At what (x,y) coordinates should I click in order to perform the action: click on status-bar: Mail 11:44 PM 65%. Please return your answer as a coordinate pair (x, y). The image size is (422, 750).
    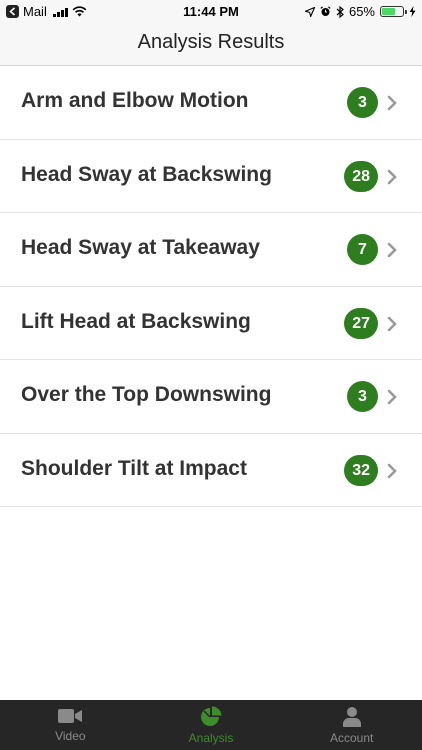
    Looking at the image, I should click on (211, 12).